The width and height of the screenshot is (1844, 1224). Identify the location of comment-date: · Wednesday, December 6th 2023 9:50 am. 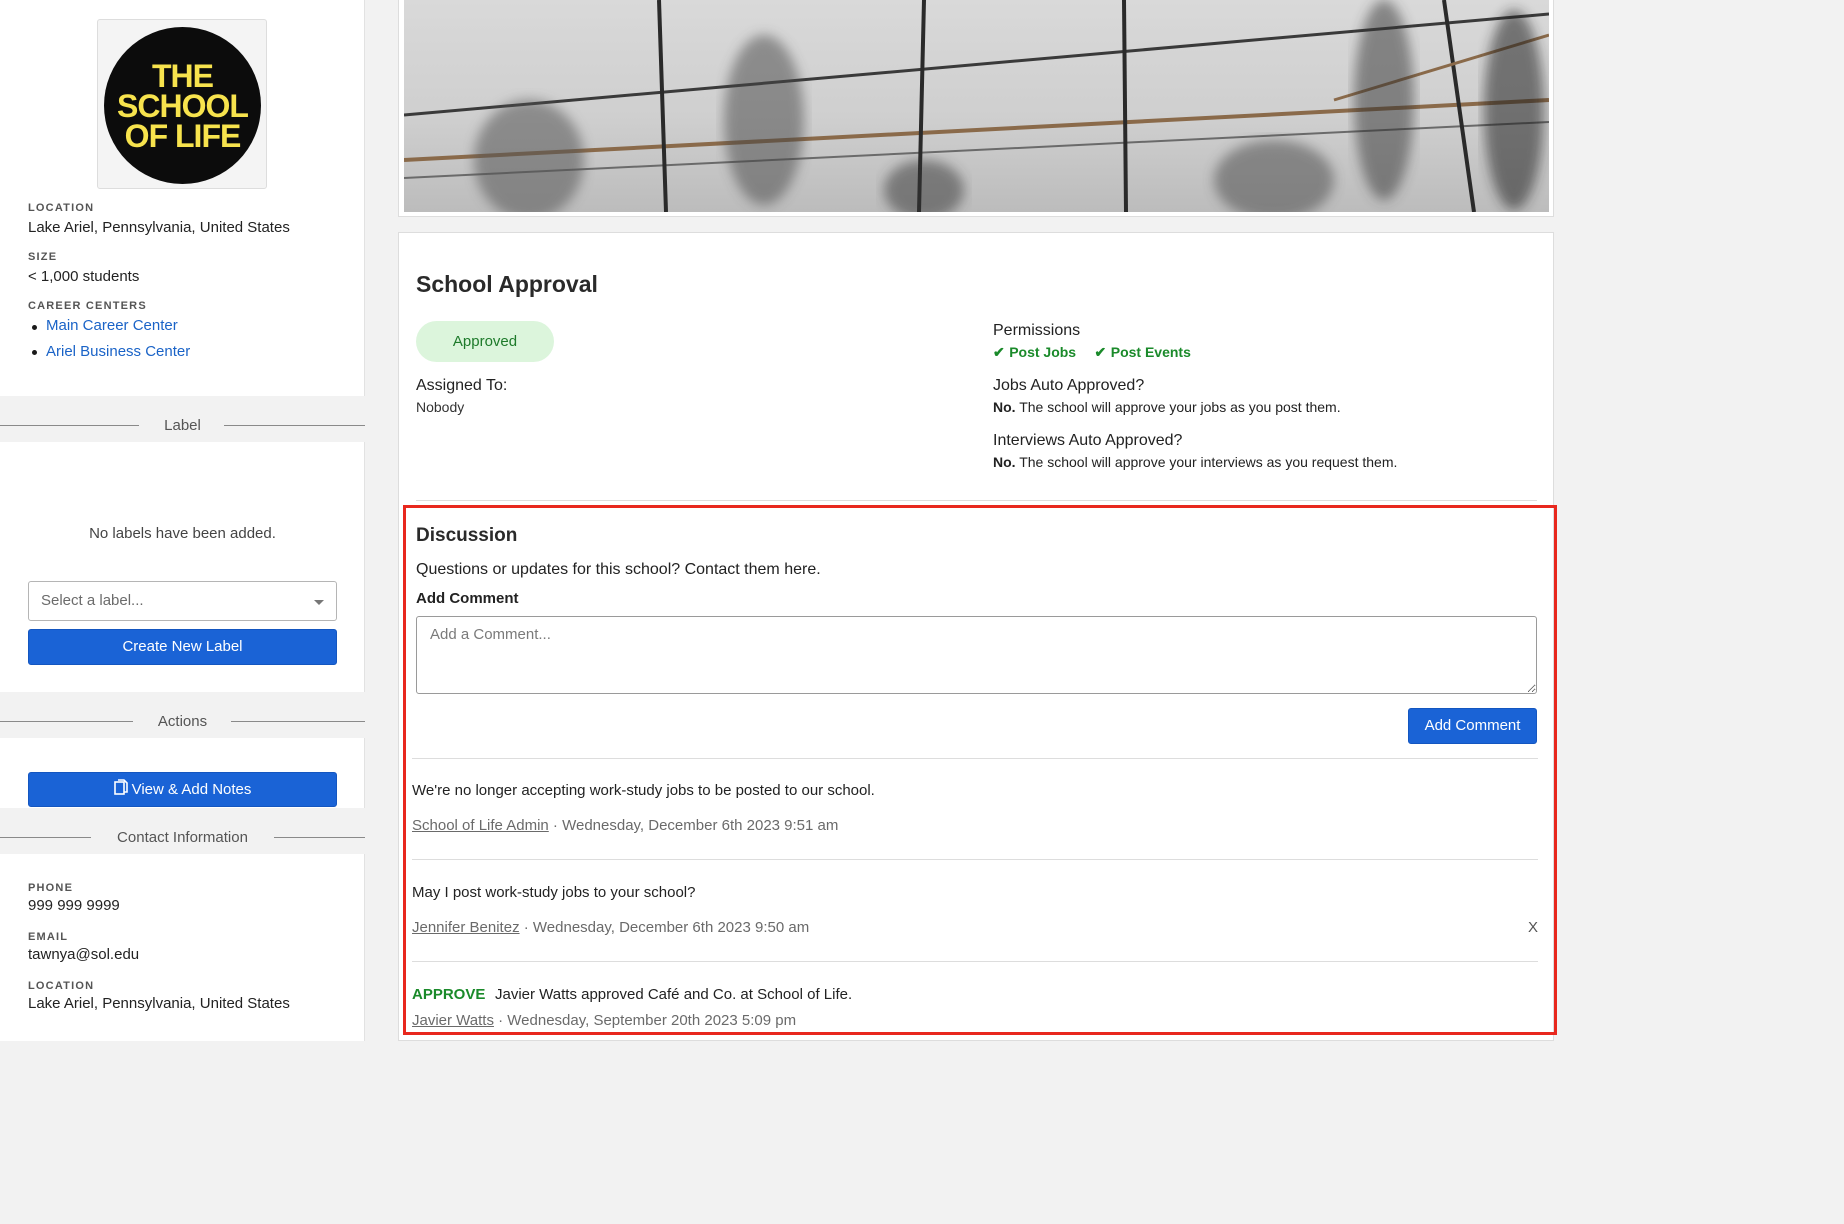
(664, 927).